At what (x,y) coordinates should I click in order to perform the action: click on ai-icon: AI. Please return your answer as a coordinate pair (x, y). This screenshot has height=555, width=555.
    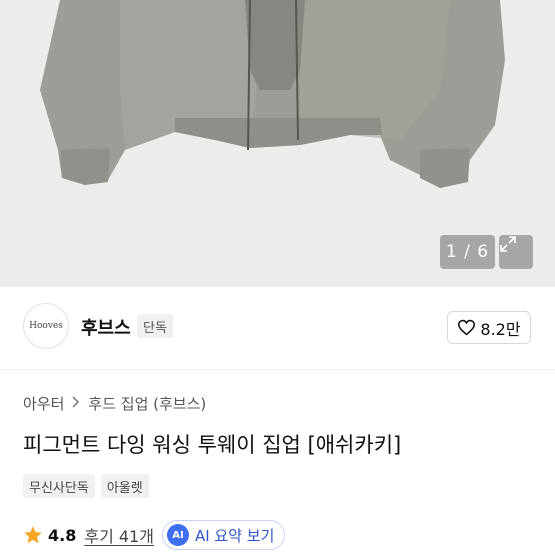
    Looking at the image, I should click on (177, 535).